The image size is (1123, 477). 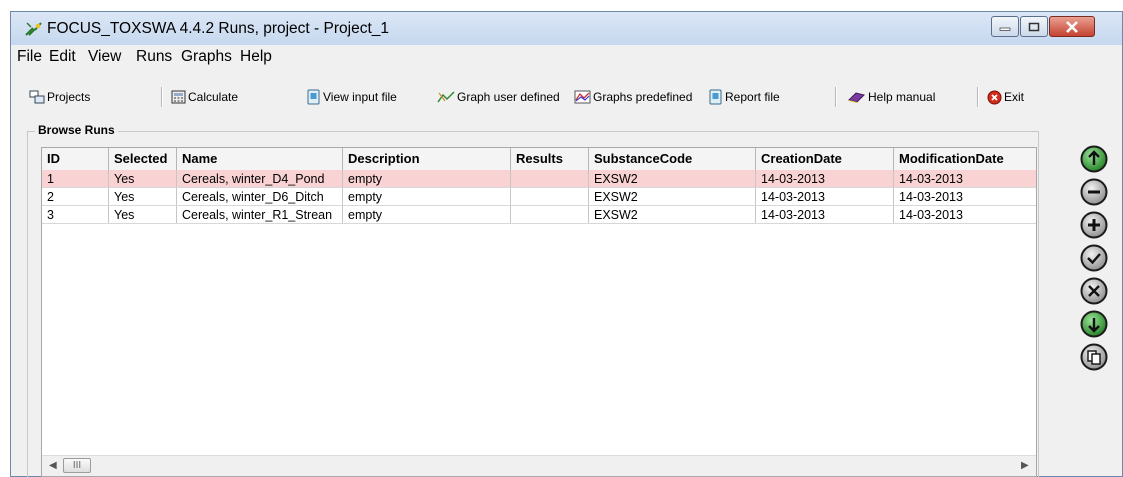 I want to click on graphs-predefined-button: Graphs predefined, so click(x=633, y=97).